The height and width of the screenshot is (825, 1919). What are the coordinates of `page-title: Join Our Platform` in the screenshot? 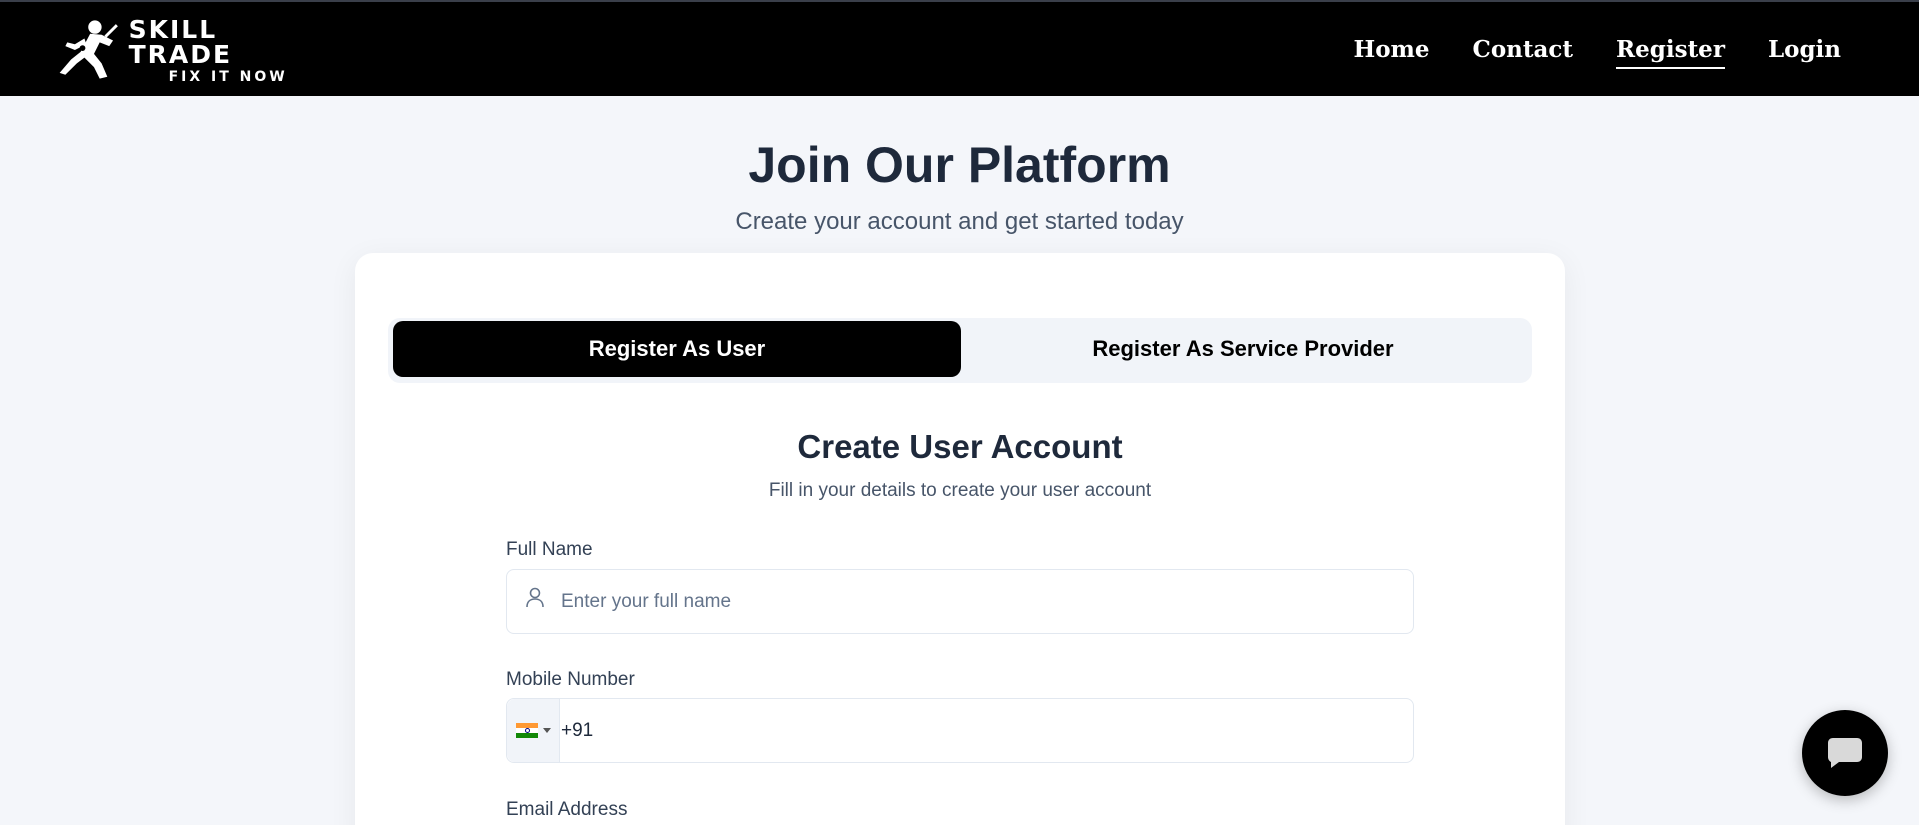 It's located at (959, 165).